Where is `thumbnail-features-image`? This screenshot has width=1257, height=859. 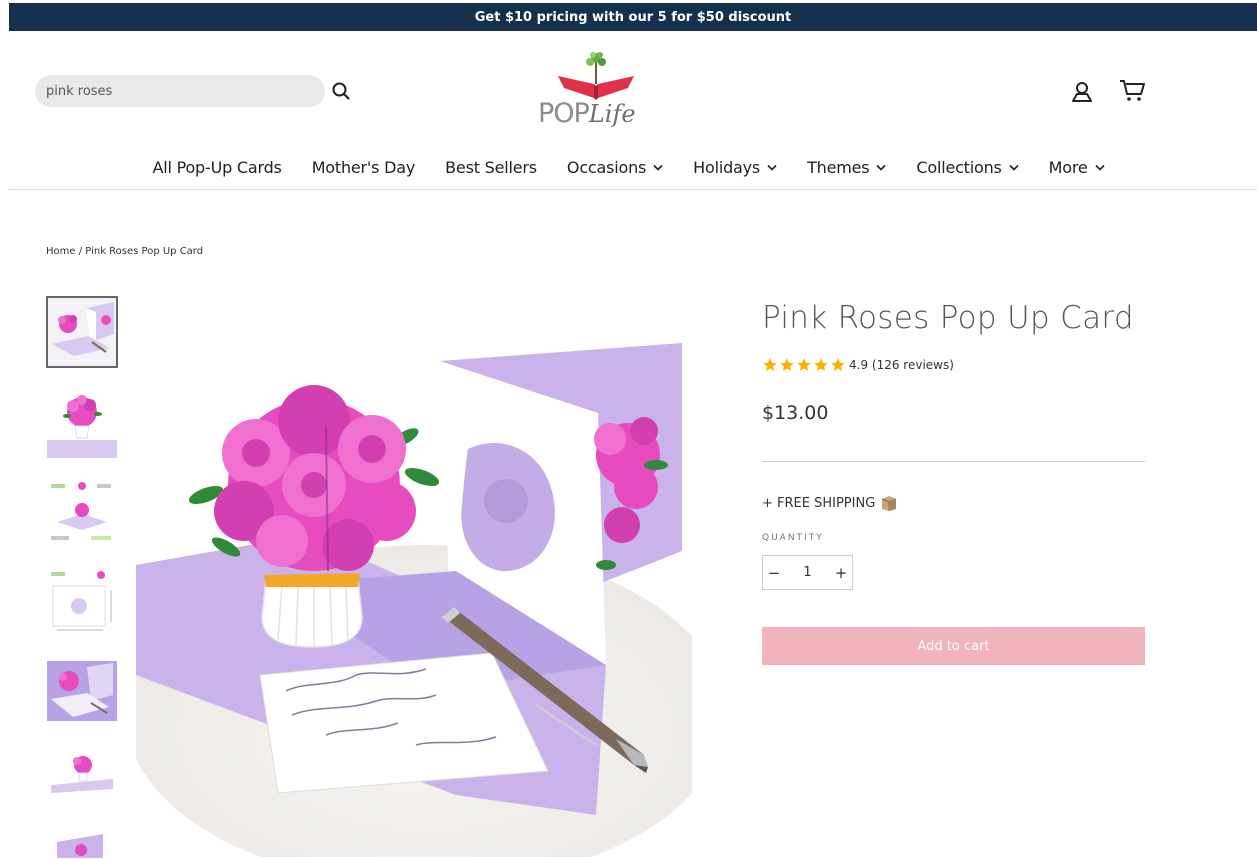 thumbnail-features-image is located at coordinates (81, 511).